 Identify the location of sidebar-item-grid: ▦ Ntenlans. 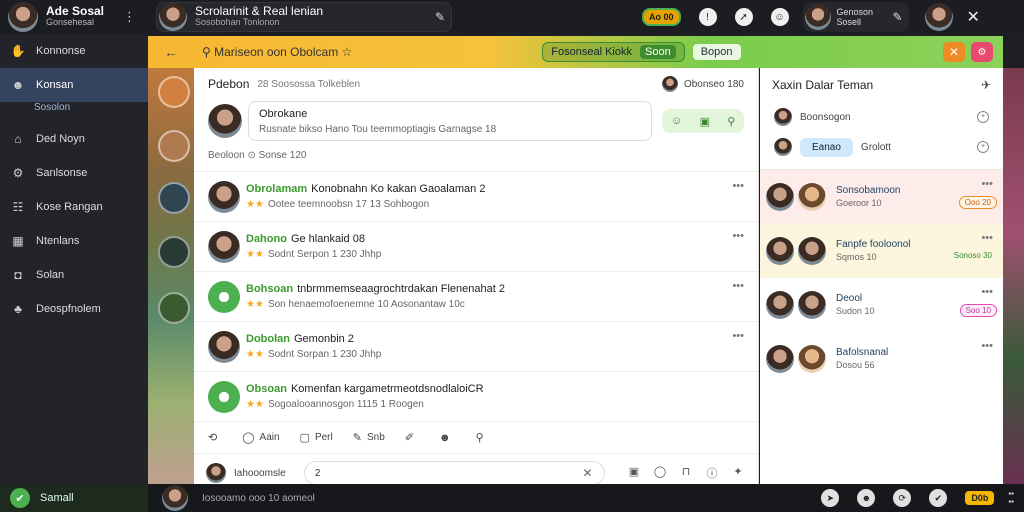
(74, 241).